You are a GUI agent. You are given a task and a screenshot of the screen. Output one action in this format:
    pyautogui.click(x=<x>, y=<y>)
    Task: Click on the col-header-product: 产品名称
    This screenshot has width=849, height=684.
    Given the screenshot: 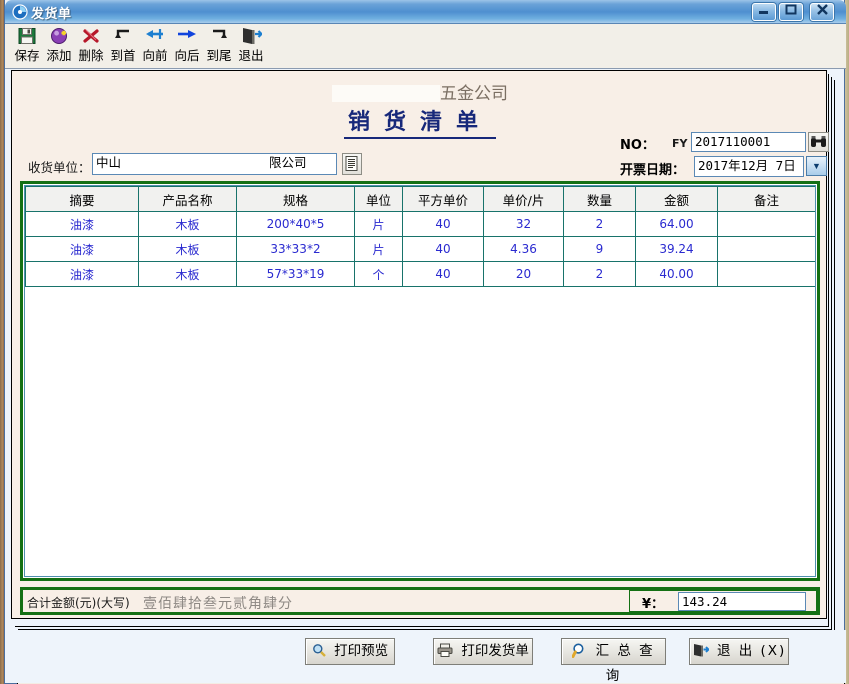 What is the action you would take?
    pyautogui.click(x=187, y=199)
    